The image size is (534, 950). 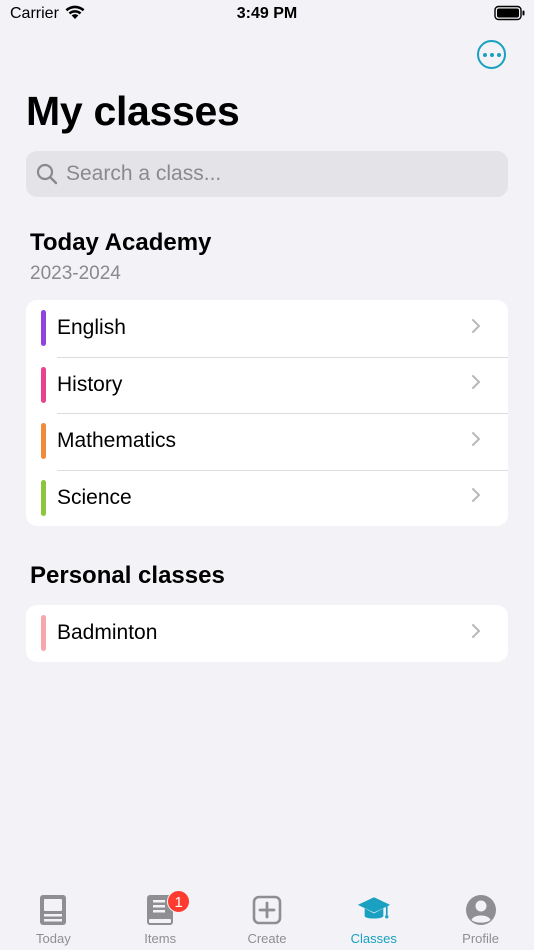 What do you see at coordinates (373, 938) in the screenshot?
I see `tab-label: Classes` at bounding box center [373, 938].